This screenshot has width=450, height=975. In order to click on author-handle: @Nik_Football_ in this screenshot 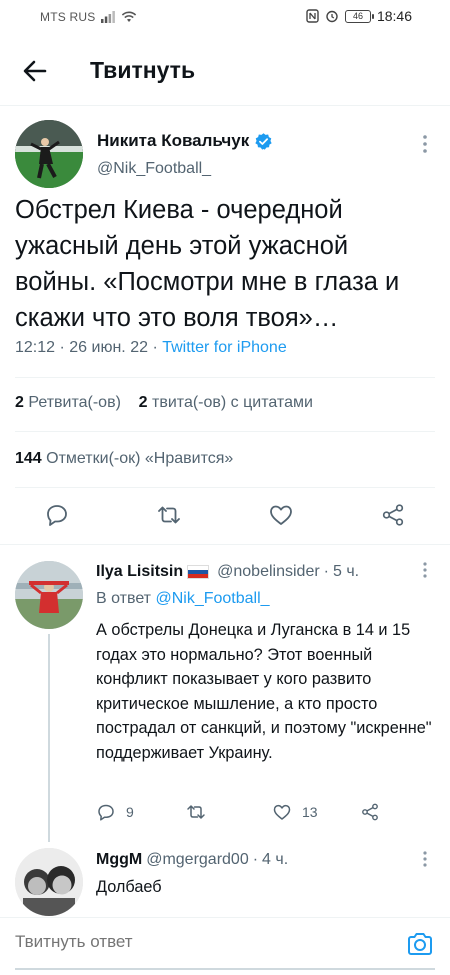, I will do `click(154, 169)`.